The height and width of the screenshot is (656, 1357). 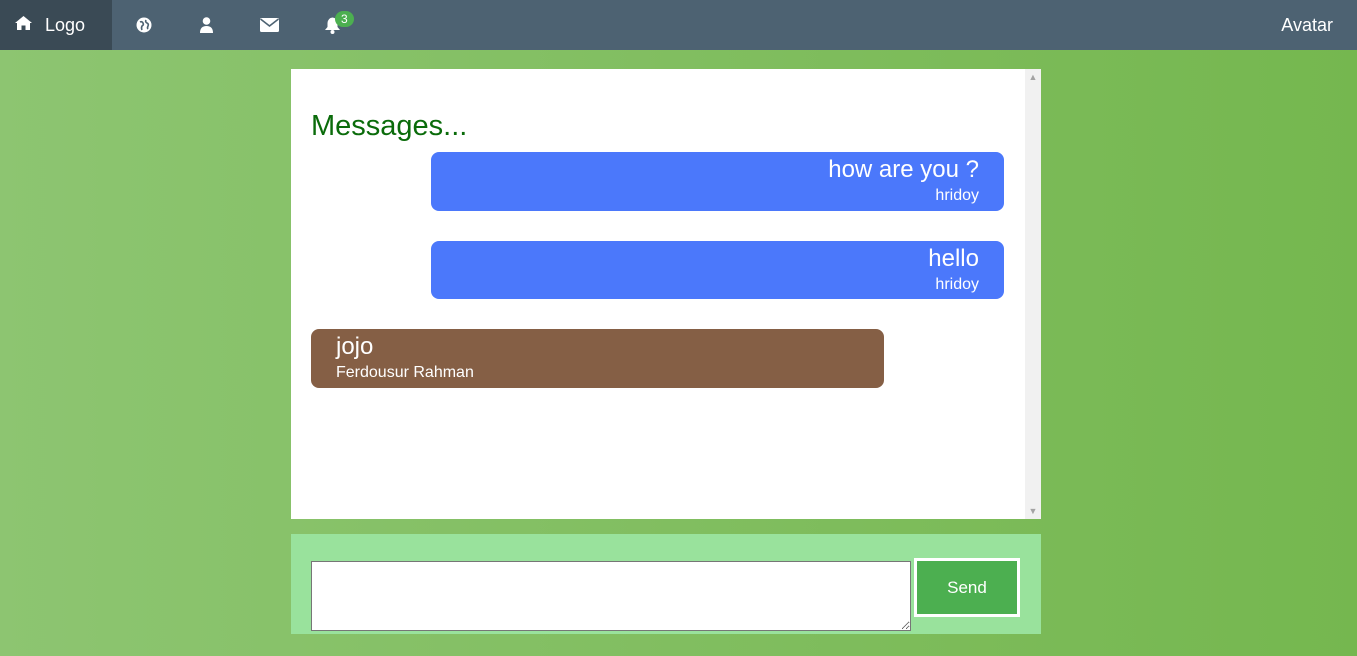 What do you see at coordinates (597, 358) in the screenshot?
I see `message-bubble-received: jojo Ferdousur Rahman` at bounding box center [597, 358].